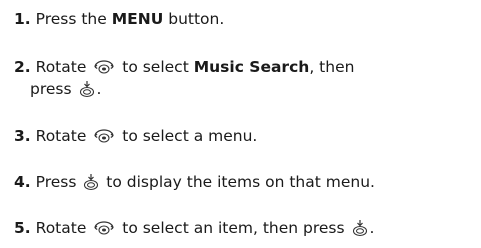 Image resolution: width=481 pixels, height=248 pixels. I want to click on step-number: 5., so click(22, 228).